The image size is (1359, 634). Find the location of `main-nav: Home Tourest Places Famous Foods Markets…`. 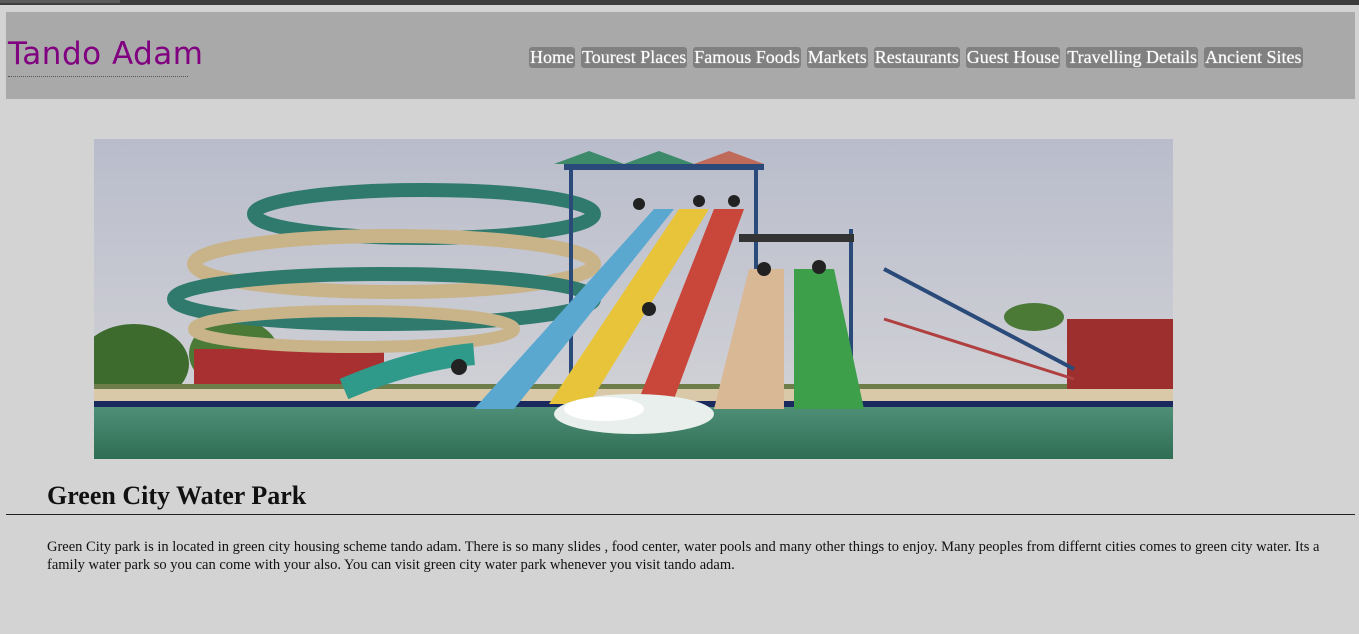

main-nav: Home Tourest Places Famous Foods Markets… is located at coordinates (916, 57).